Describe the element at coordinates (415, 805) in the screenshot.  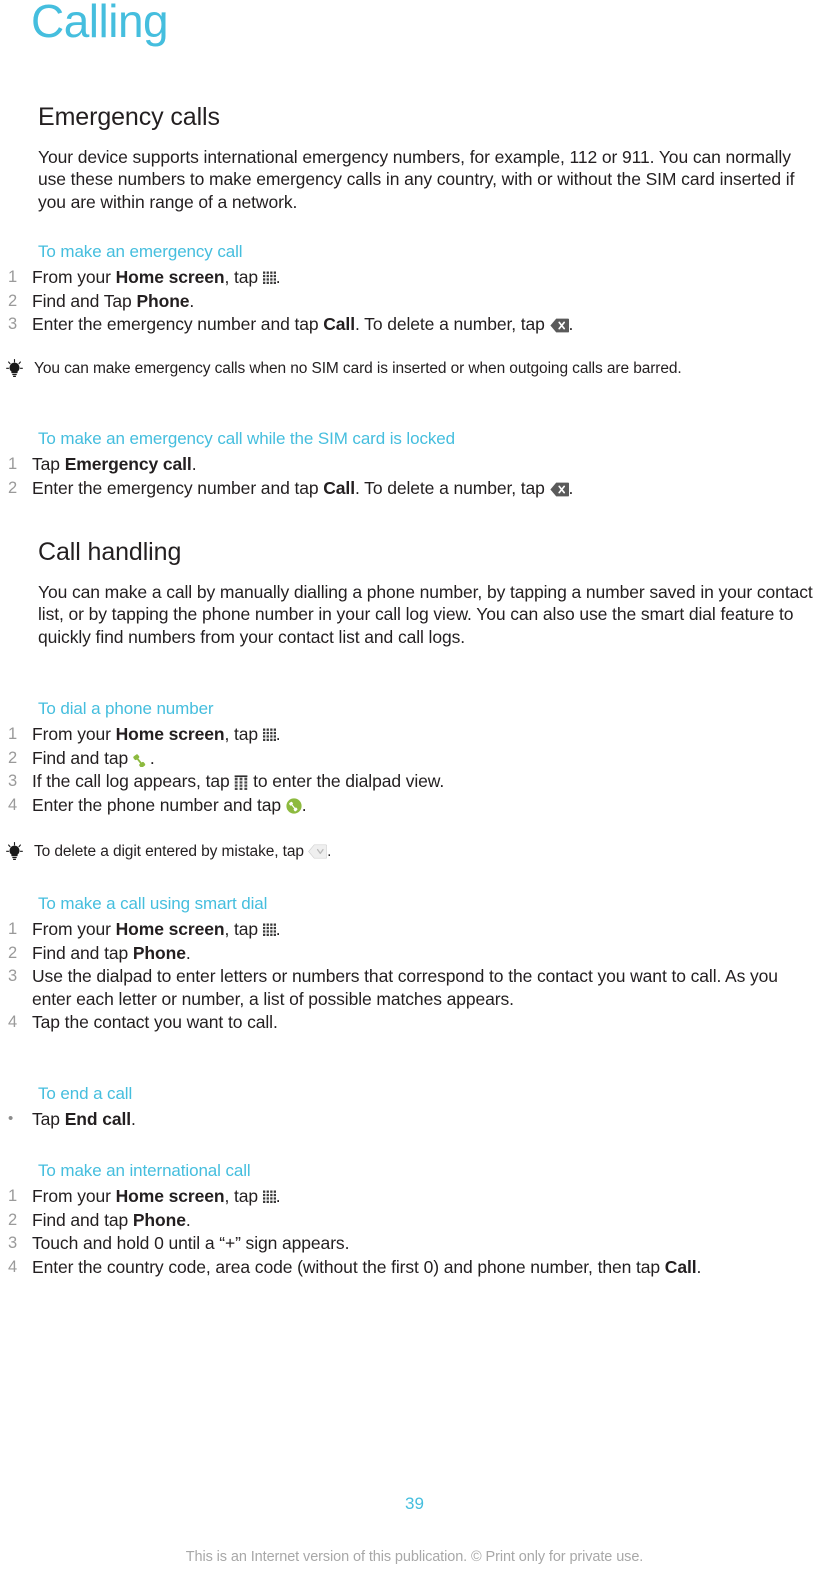
I see `step-text: Enter the phone number and tap .` at that location.